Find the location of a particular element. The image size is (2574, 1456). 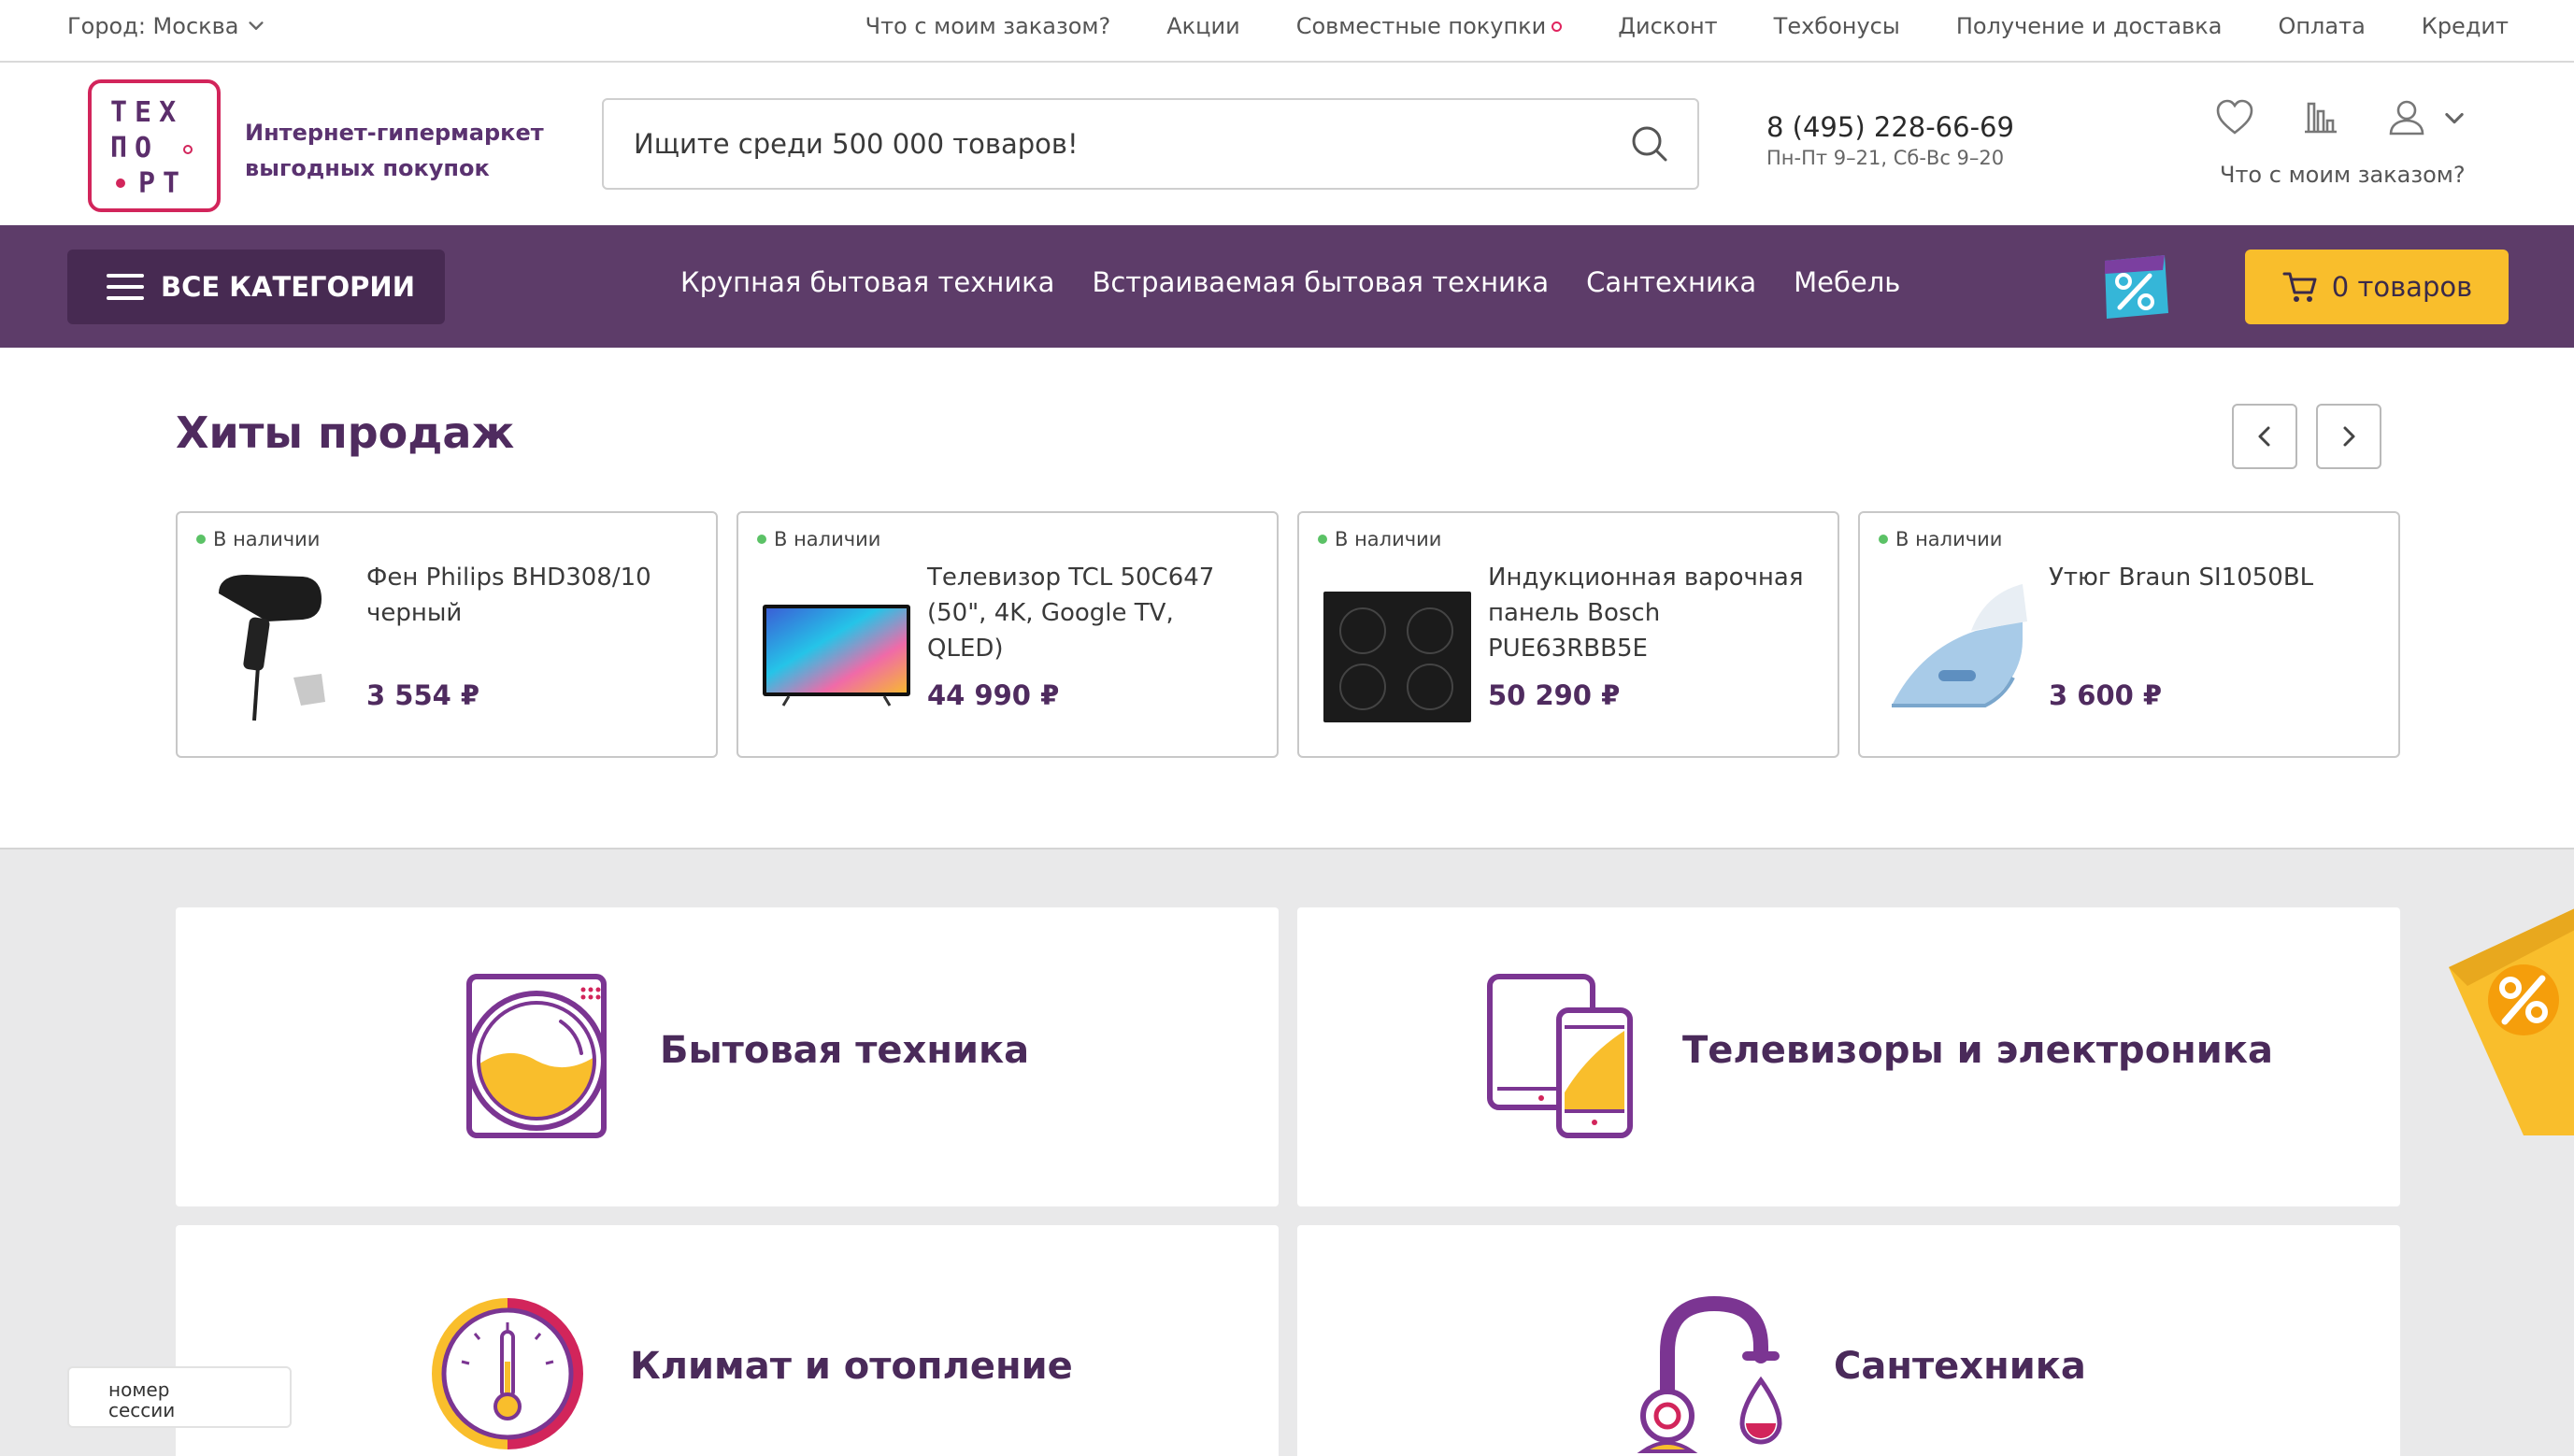

working-hours: Пн-Пт 9–21, Сб-Вс 9–20 is located at coordinates (1885, 158).